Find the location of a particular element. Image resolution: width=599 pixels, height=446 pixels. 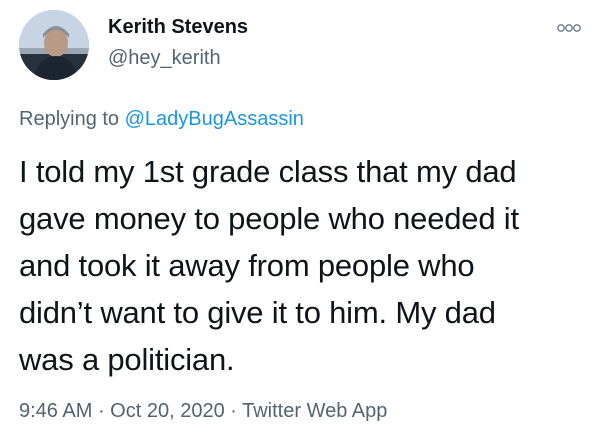

tweet-metadata: 9:46 AM · Oct 20, 2020 · Twitter Web App is located at coordinates (203, 411).